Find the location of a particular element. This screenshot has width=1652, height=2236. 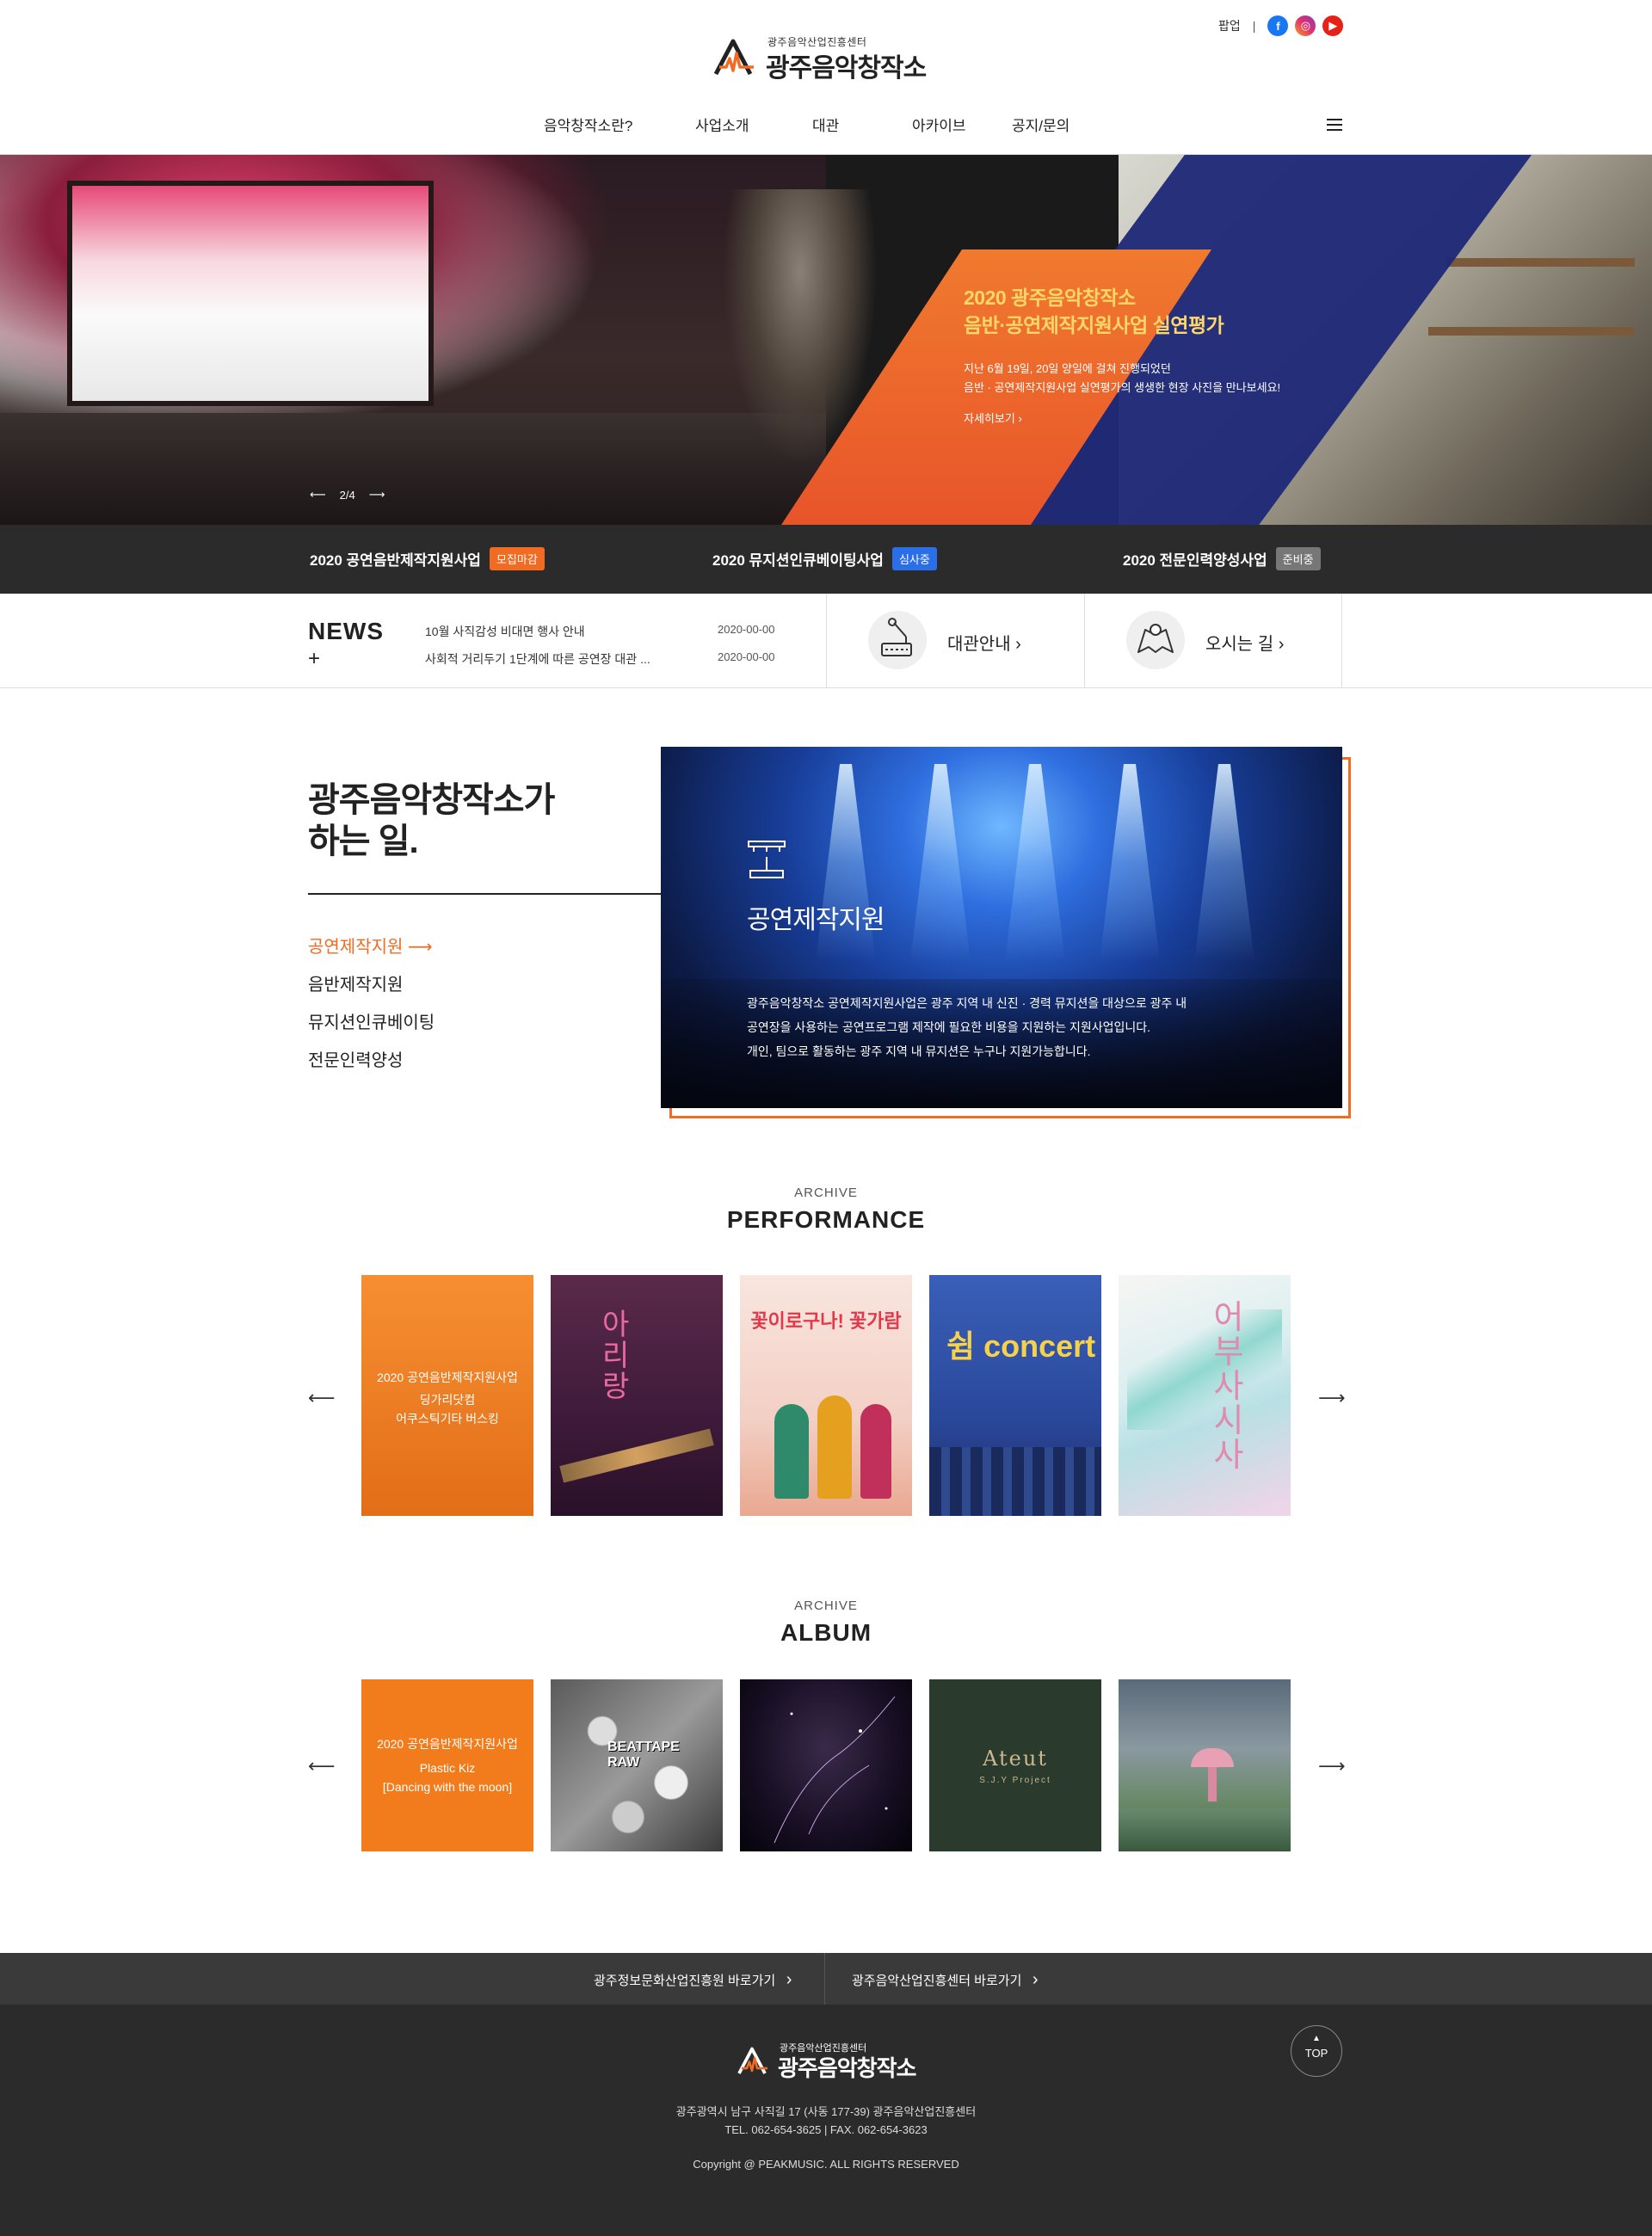

hero-title: 2020 광주음악창작소 음반·공연제작지원사업 실연평가 is located at coordinates (1144, 311).